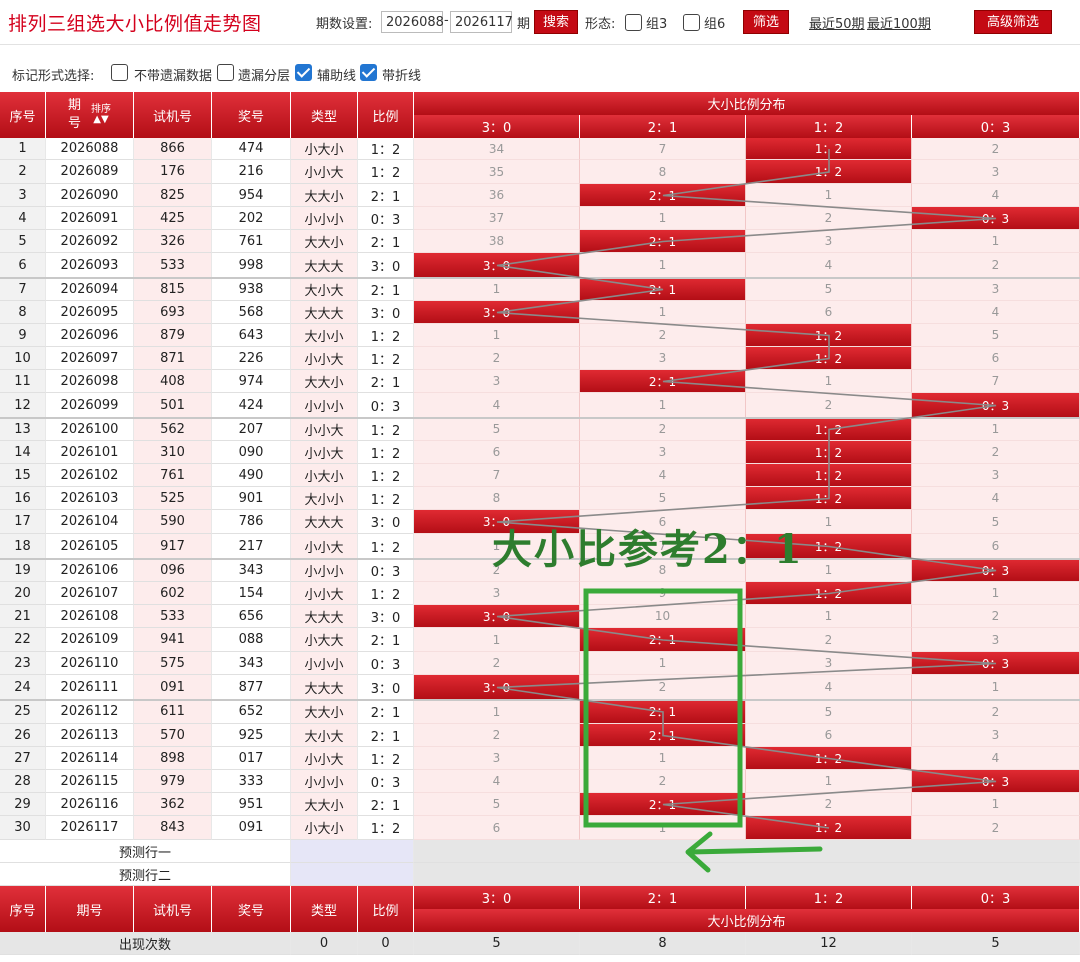  I want to click on row-seq: 2, so click(23, 172).